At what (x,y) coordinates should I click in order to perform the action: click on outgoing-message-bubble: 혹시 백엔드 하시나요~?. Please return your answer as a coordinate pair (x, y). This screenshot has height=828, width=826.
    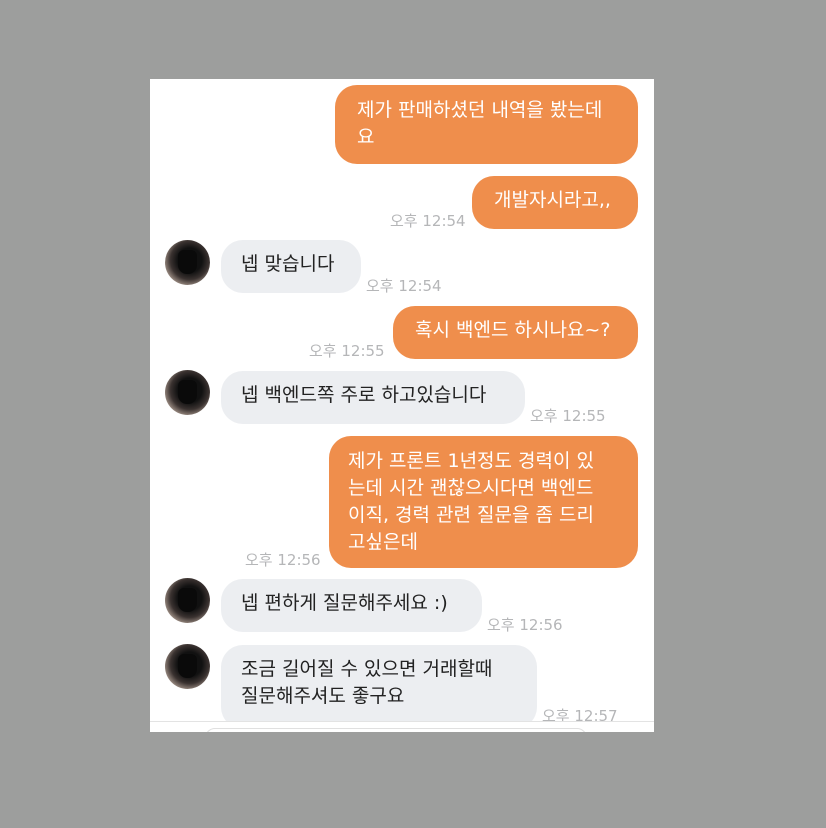
    Looking at the image, I should click on (515, 332).